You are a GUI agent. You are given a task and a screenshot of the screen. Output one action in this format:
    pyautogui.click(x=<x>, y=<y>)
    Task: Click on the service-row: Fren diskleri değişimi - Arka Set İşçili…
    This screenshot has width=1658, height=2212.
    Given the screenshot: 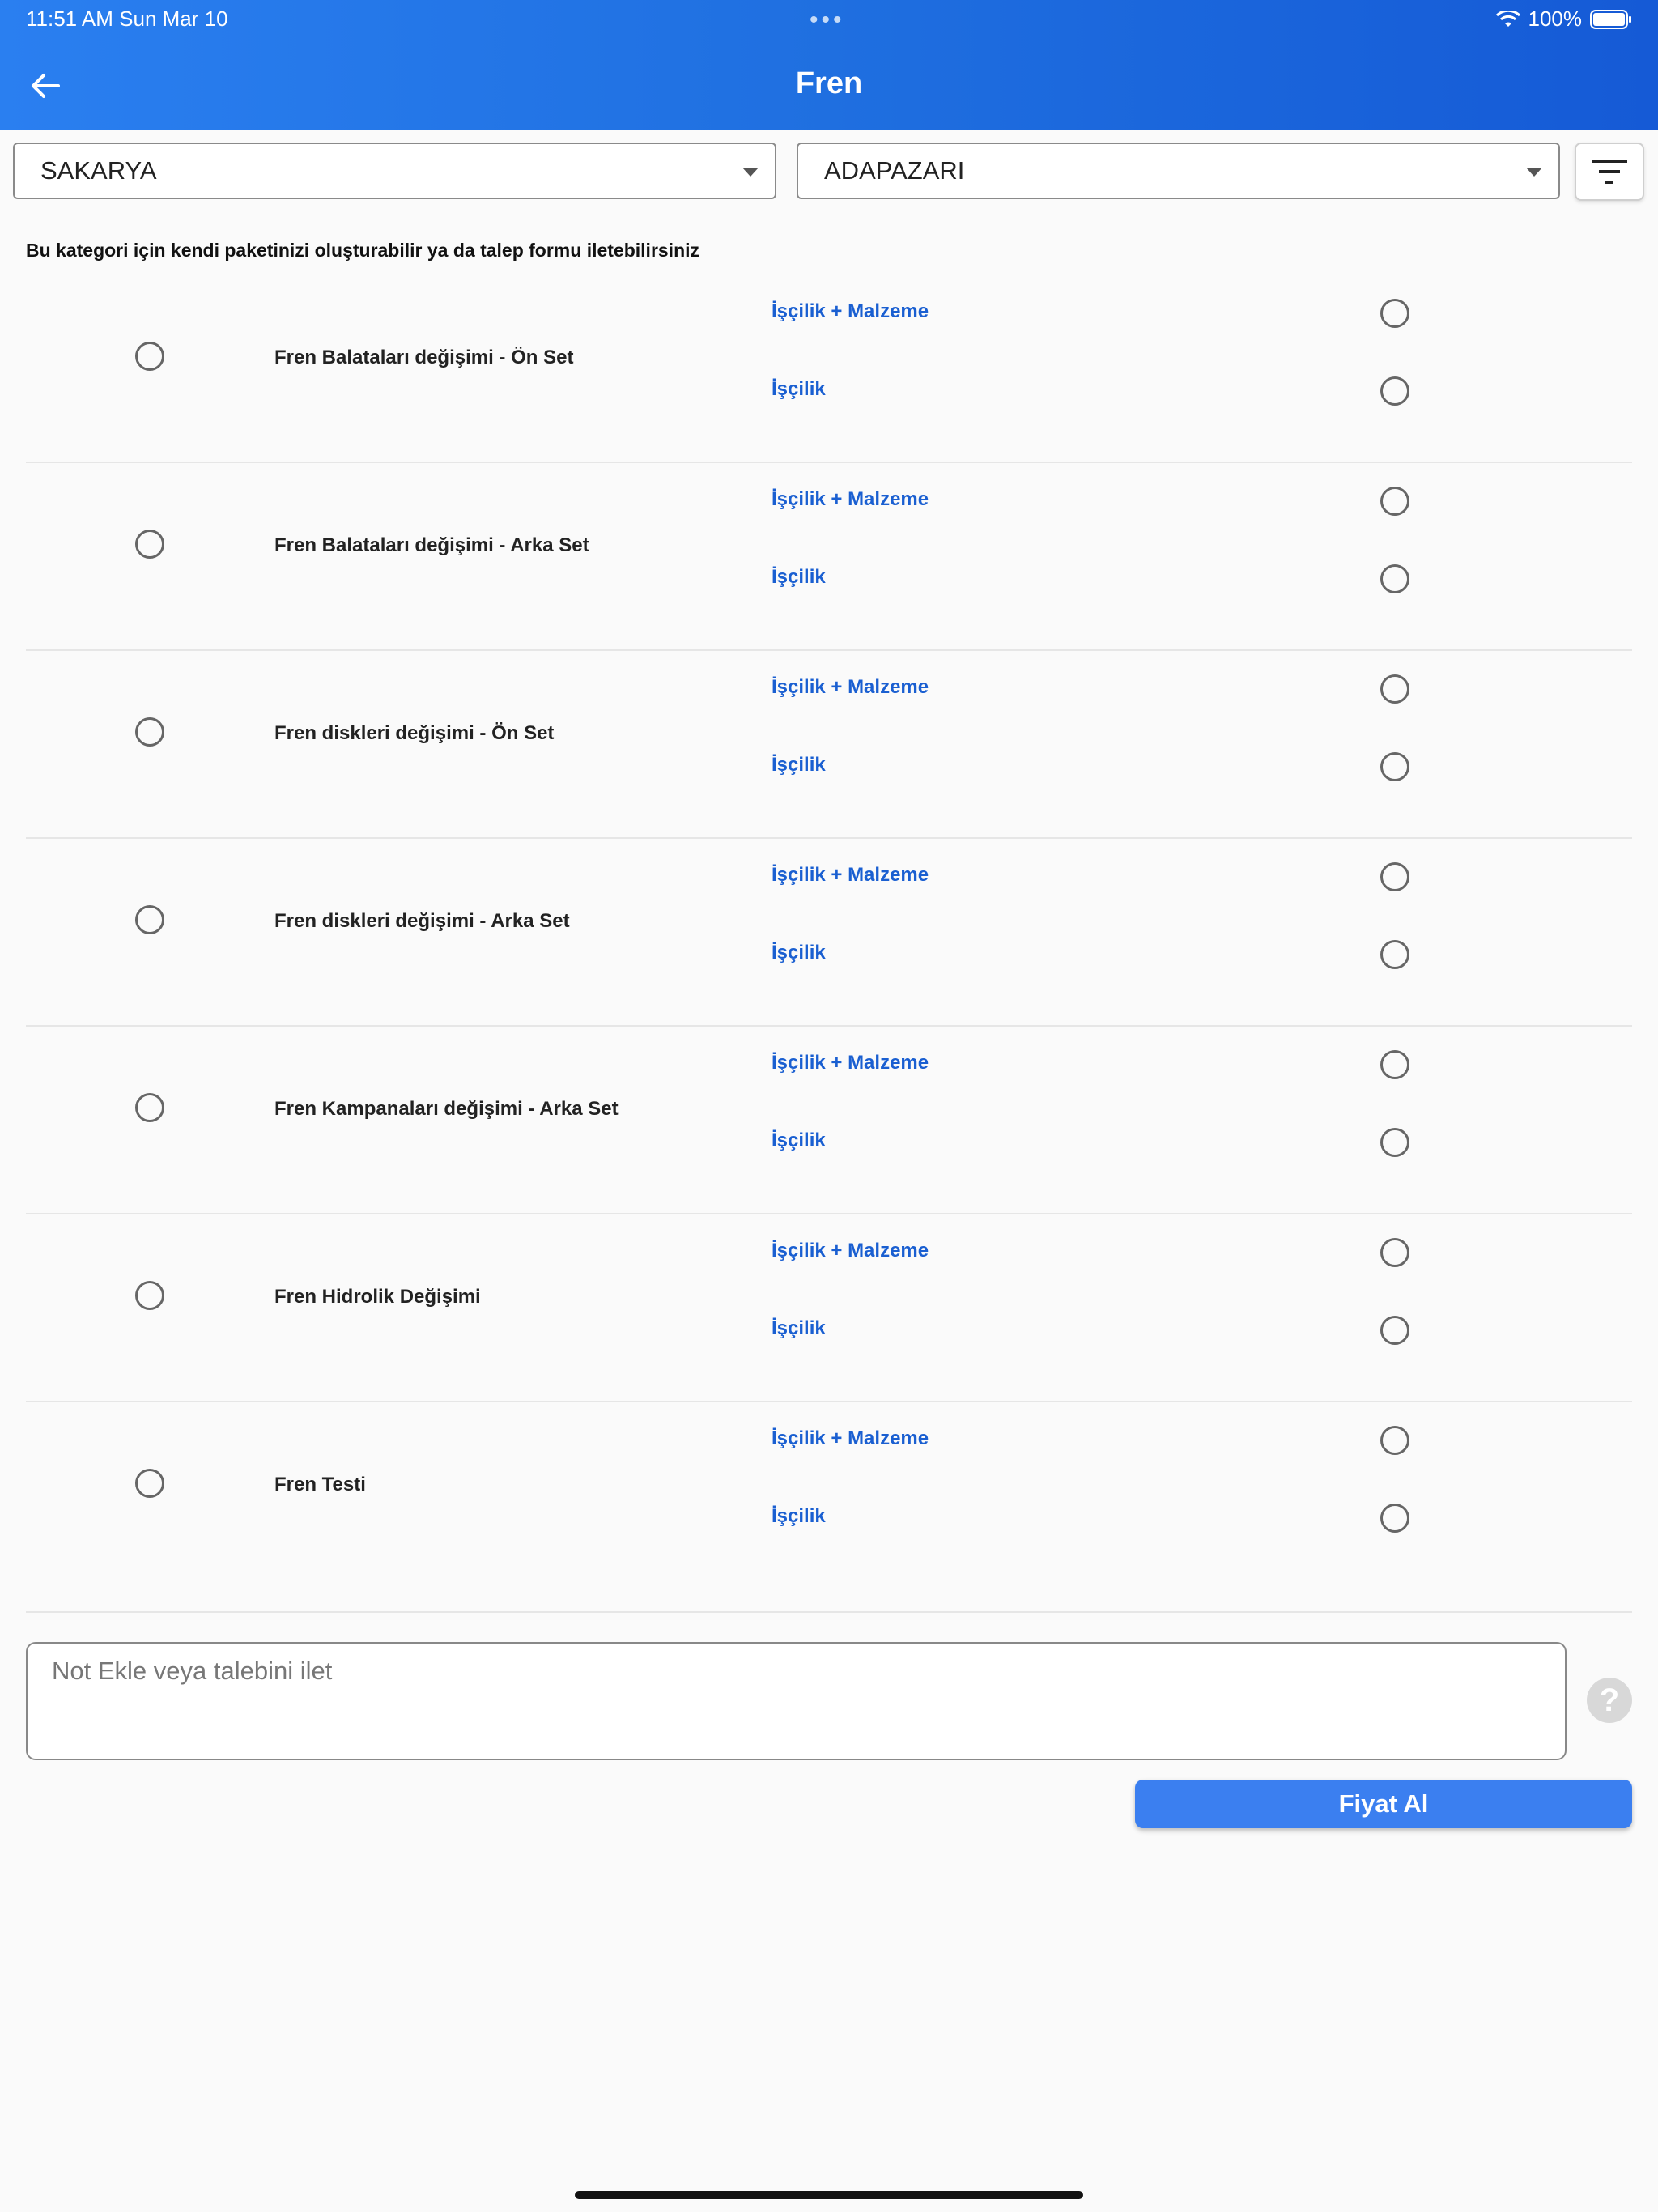 What is the action you would take?
    pyautogui.click(x=829, y=933)
    